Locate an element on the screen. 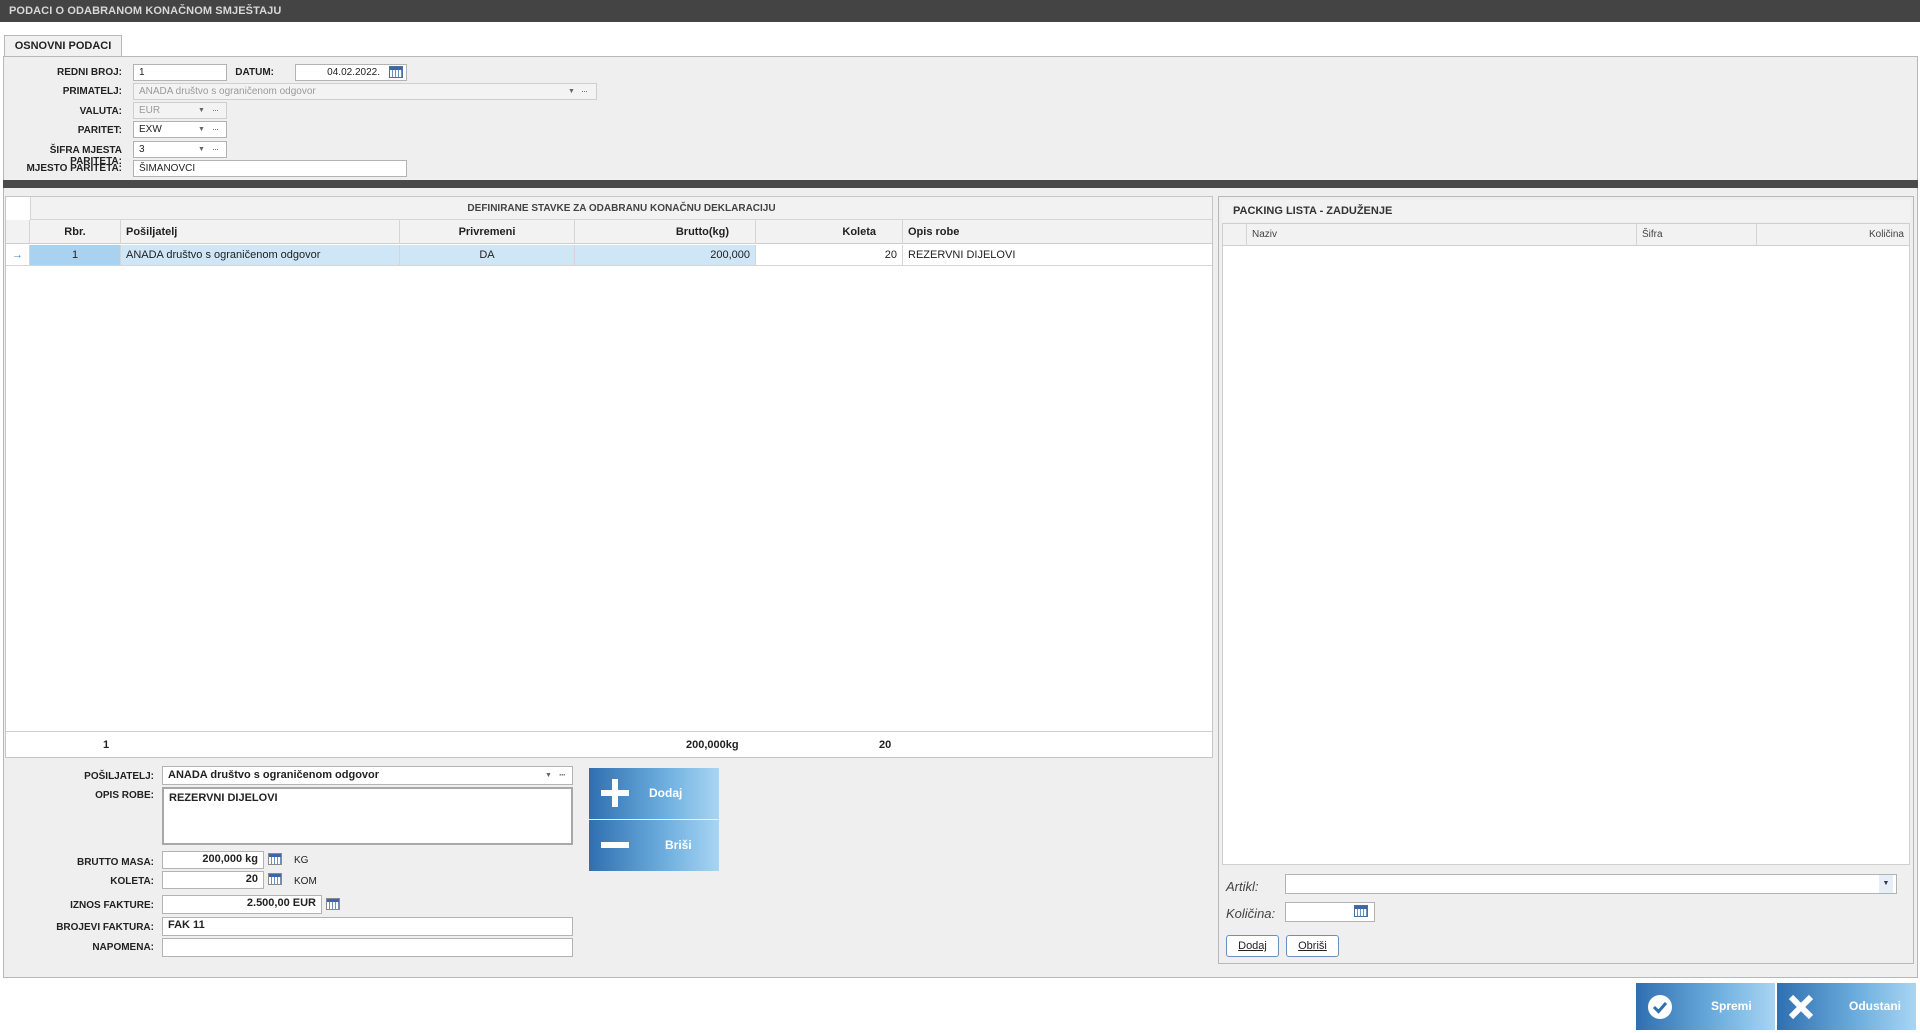 The image size is (1920, 1033). iznos-fakture-input: 2.500,00 EUR is located at coordinates (242, 904).